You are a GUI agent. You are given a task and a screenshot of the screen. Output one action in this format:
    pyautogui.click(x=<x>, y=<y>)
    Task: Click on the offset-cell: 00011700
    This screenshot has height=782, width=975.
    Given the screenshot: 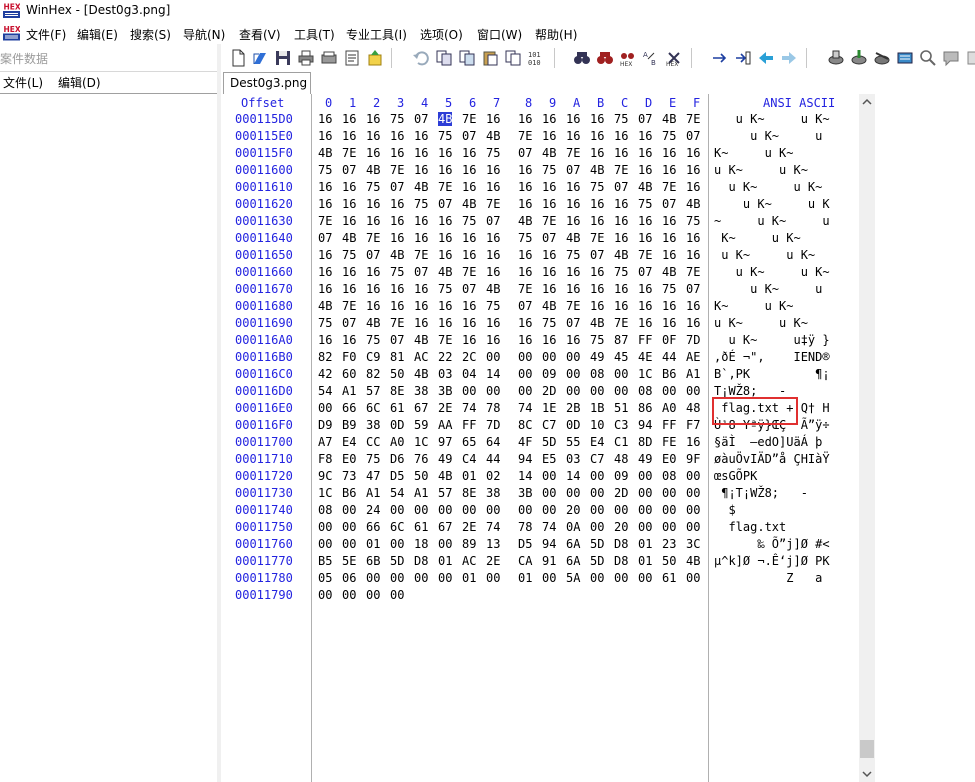 What is the action you would take?
    pyautogui.click(x=264, y=442)
    